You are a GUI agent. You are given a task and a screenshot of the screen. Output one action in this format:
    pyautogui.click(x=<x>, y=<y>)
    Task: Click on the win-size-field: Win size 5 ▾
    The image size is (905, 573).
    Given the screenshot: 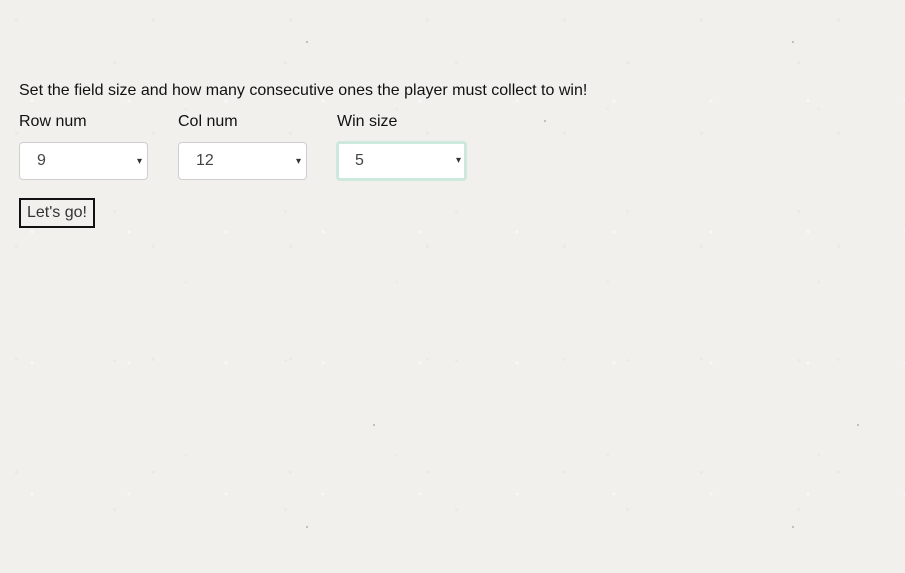 What is the action you would take?
    pyautogui.click(x=401, y=147)
    